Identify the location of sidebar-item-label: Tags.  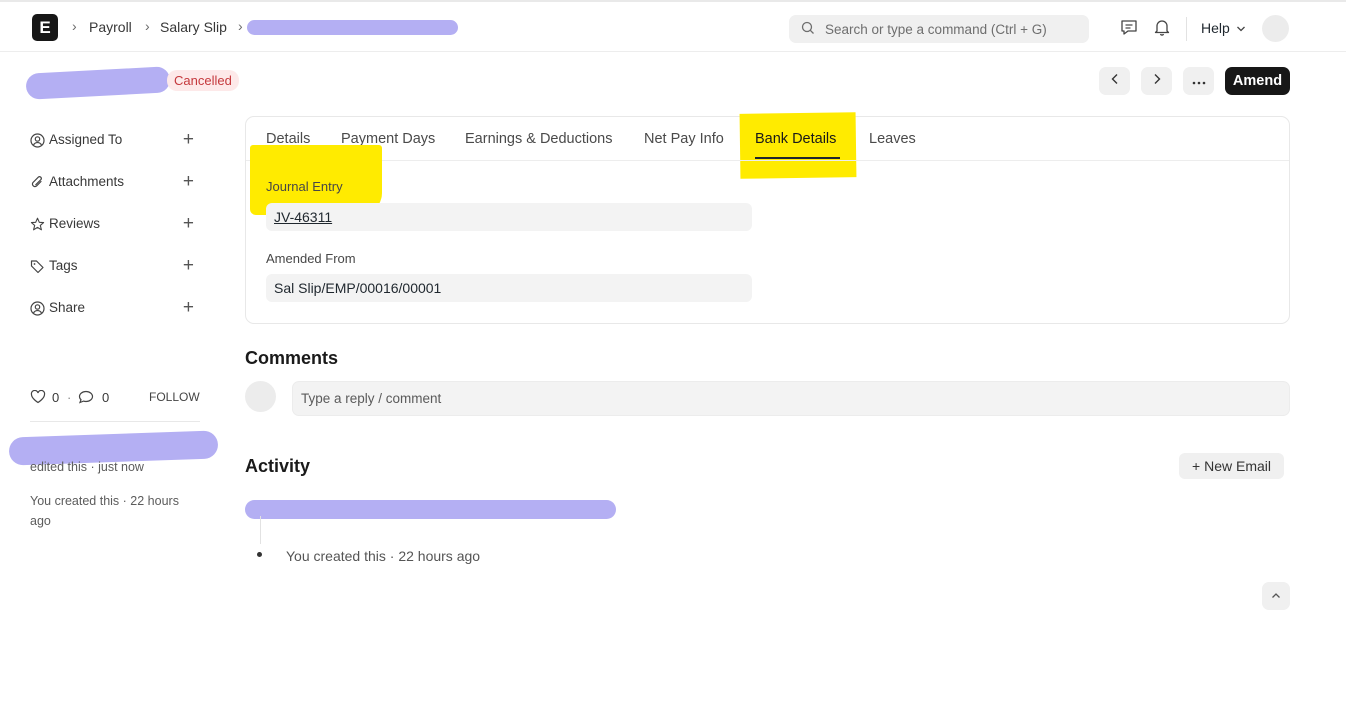
(63, 265).